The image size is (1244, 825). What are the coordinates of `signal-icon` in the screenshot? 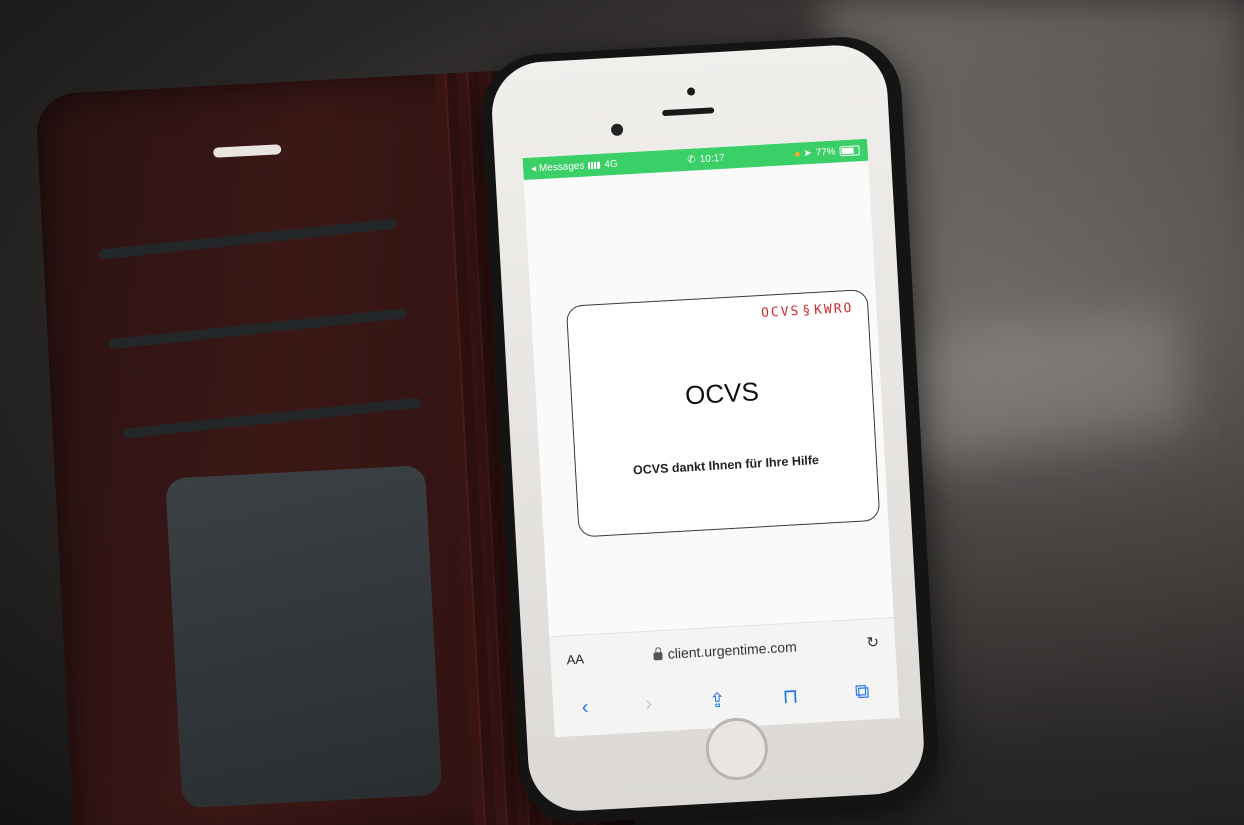 It's located at (594, 165).